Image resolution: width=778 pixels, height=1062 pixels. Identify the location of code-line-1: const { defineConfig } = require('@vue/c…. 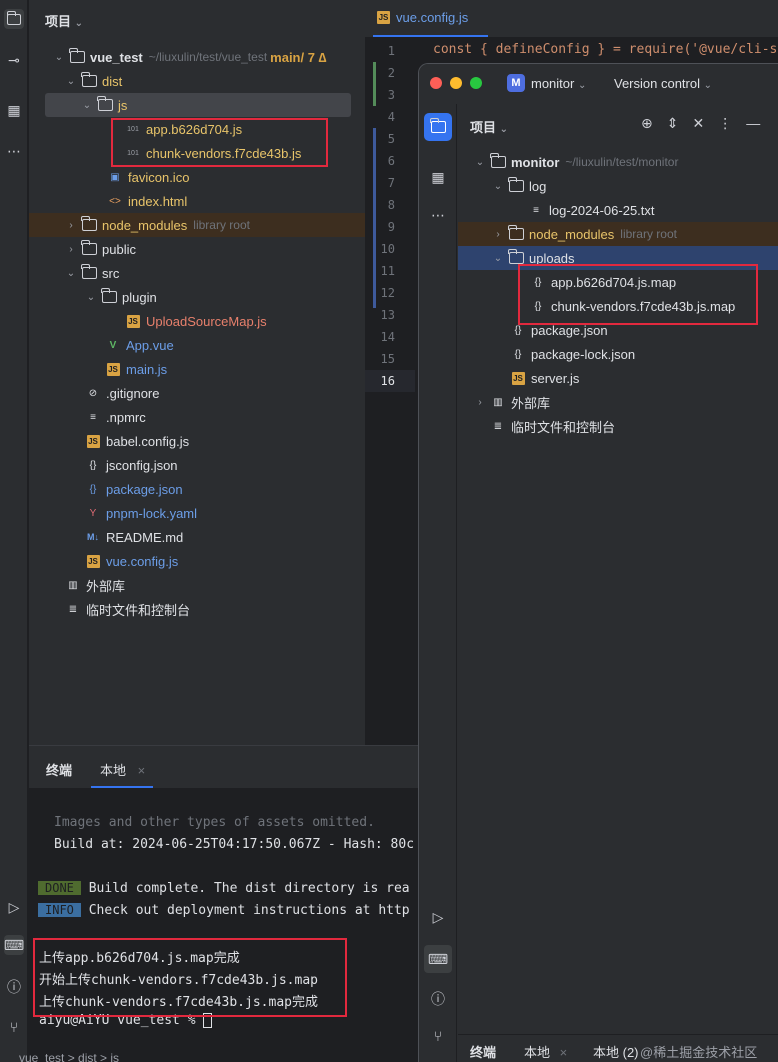
(605, 49).